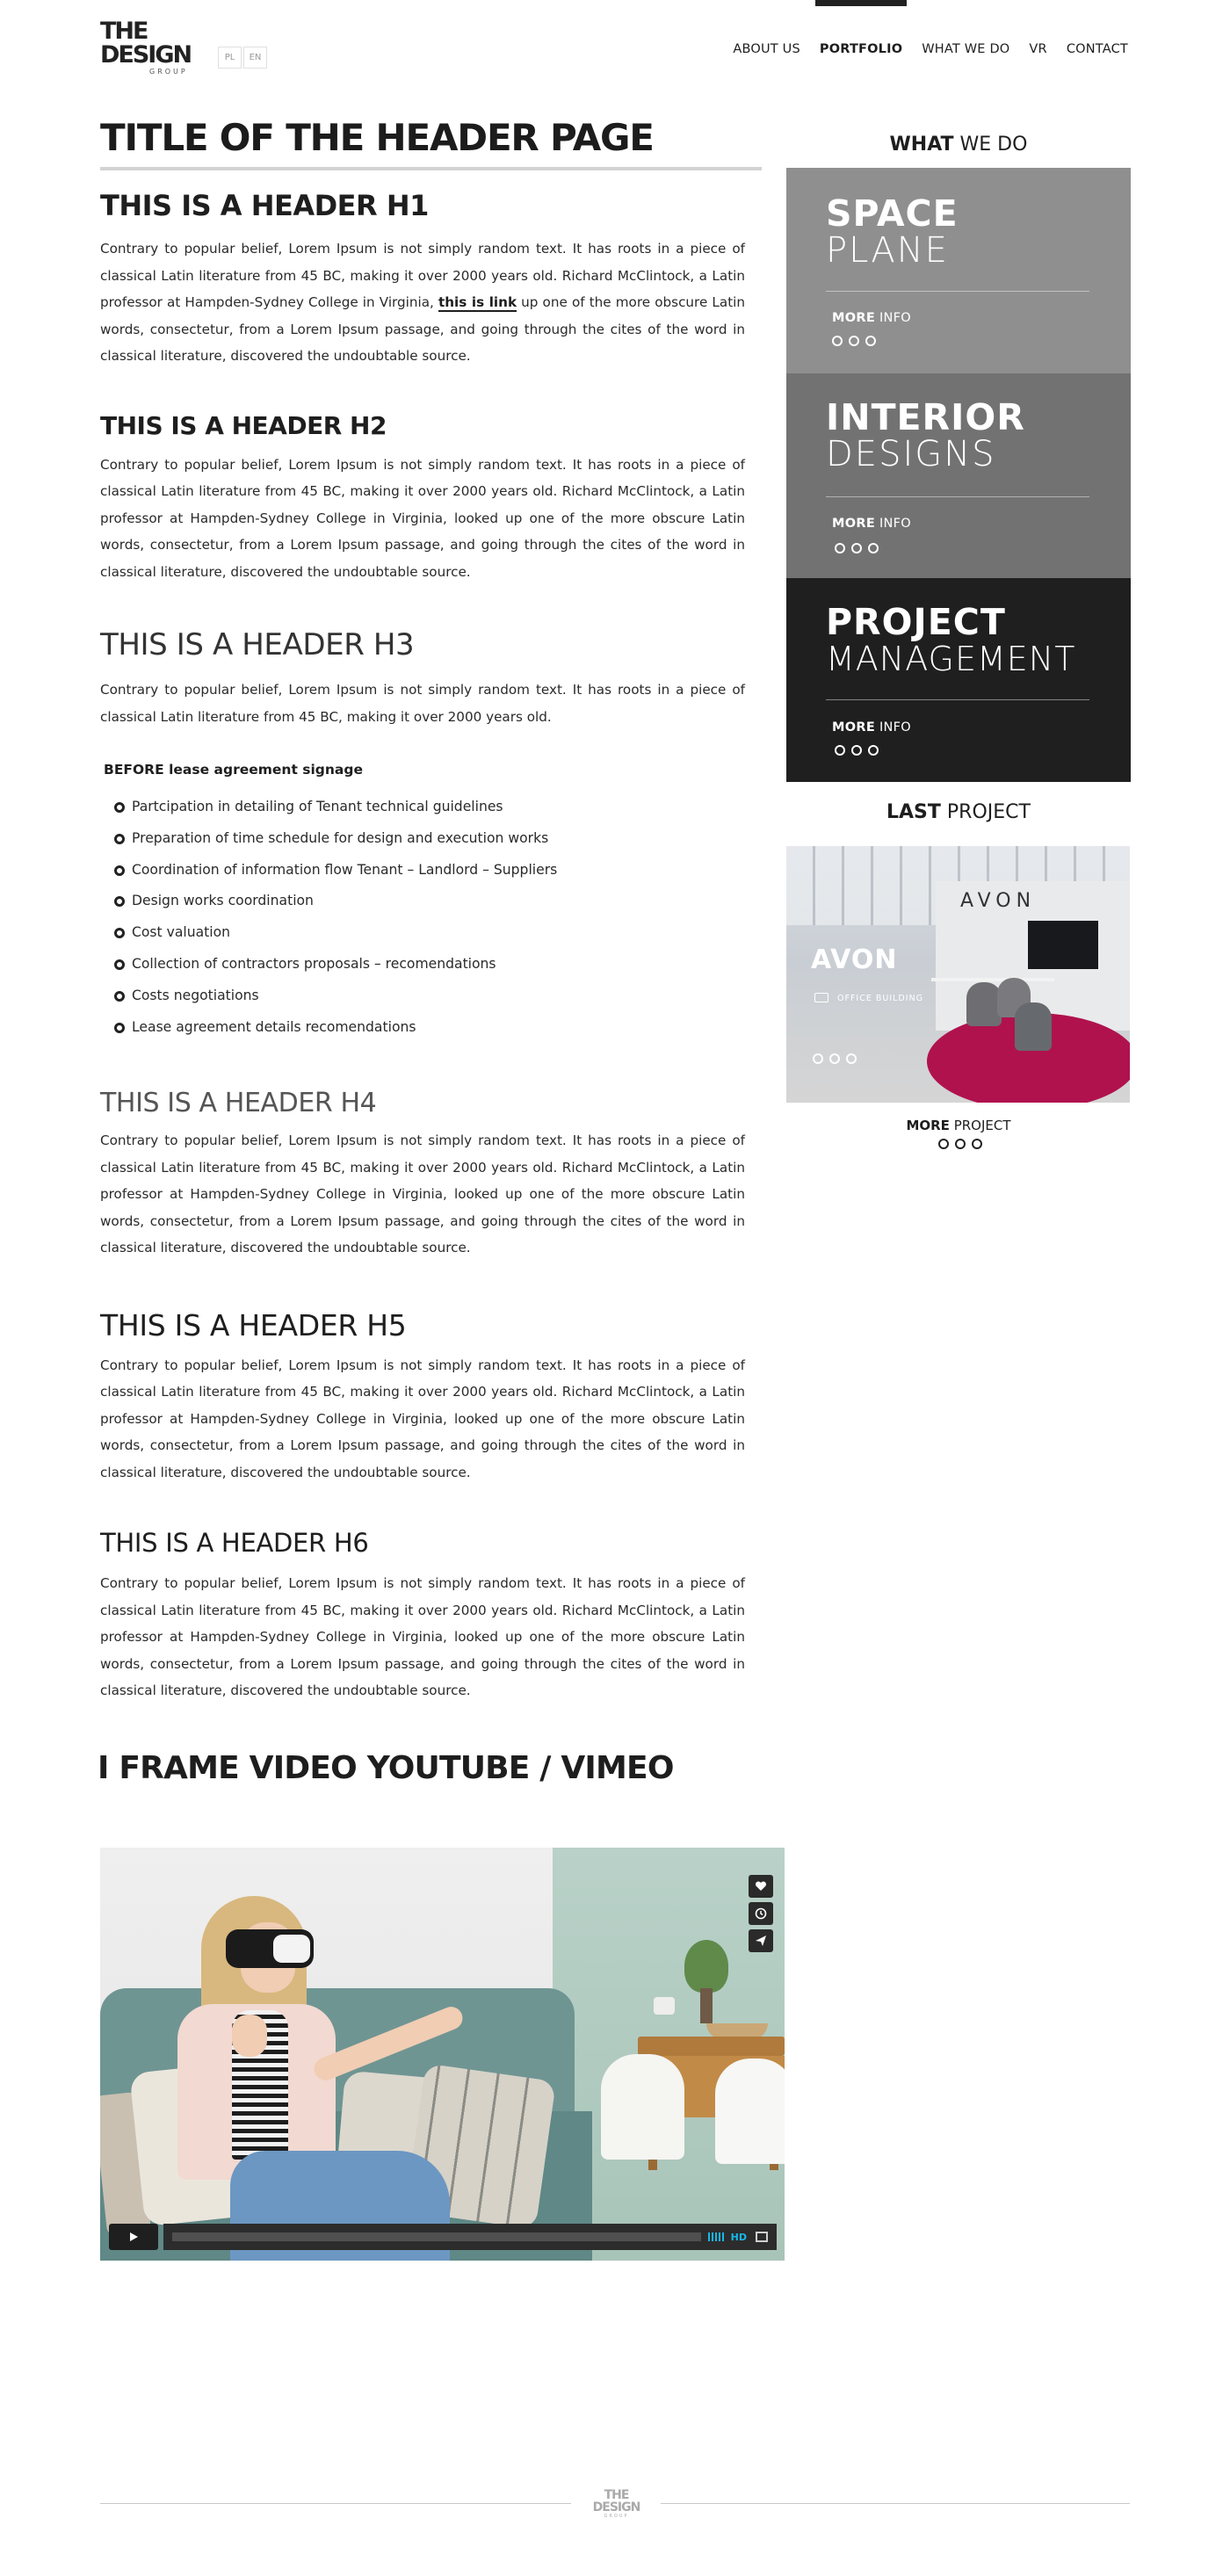  Describe the element at coordinates (895, 2503) in the screenshot. I see `footer-divider-right` at that location.